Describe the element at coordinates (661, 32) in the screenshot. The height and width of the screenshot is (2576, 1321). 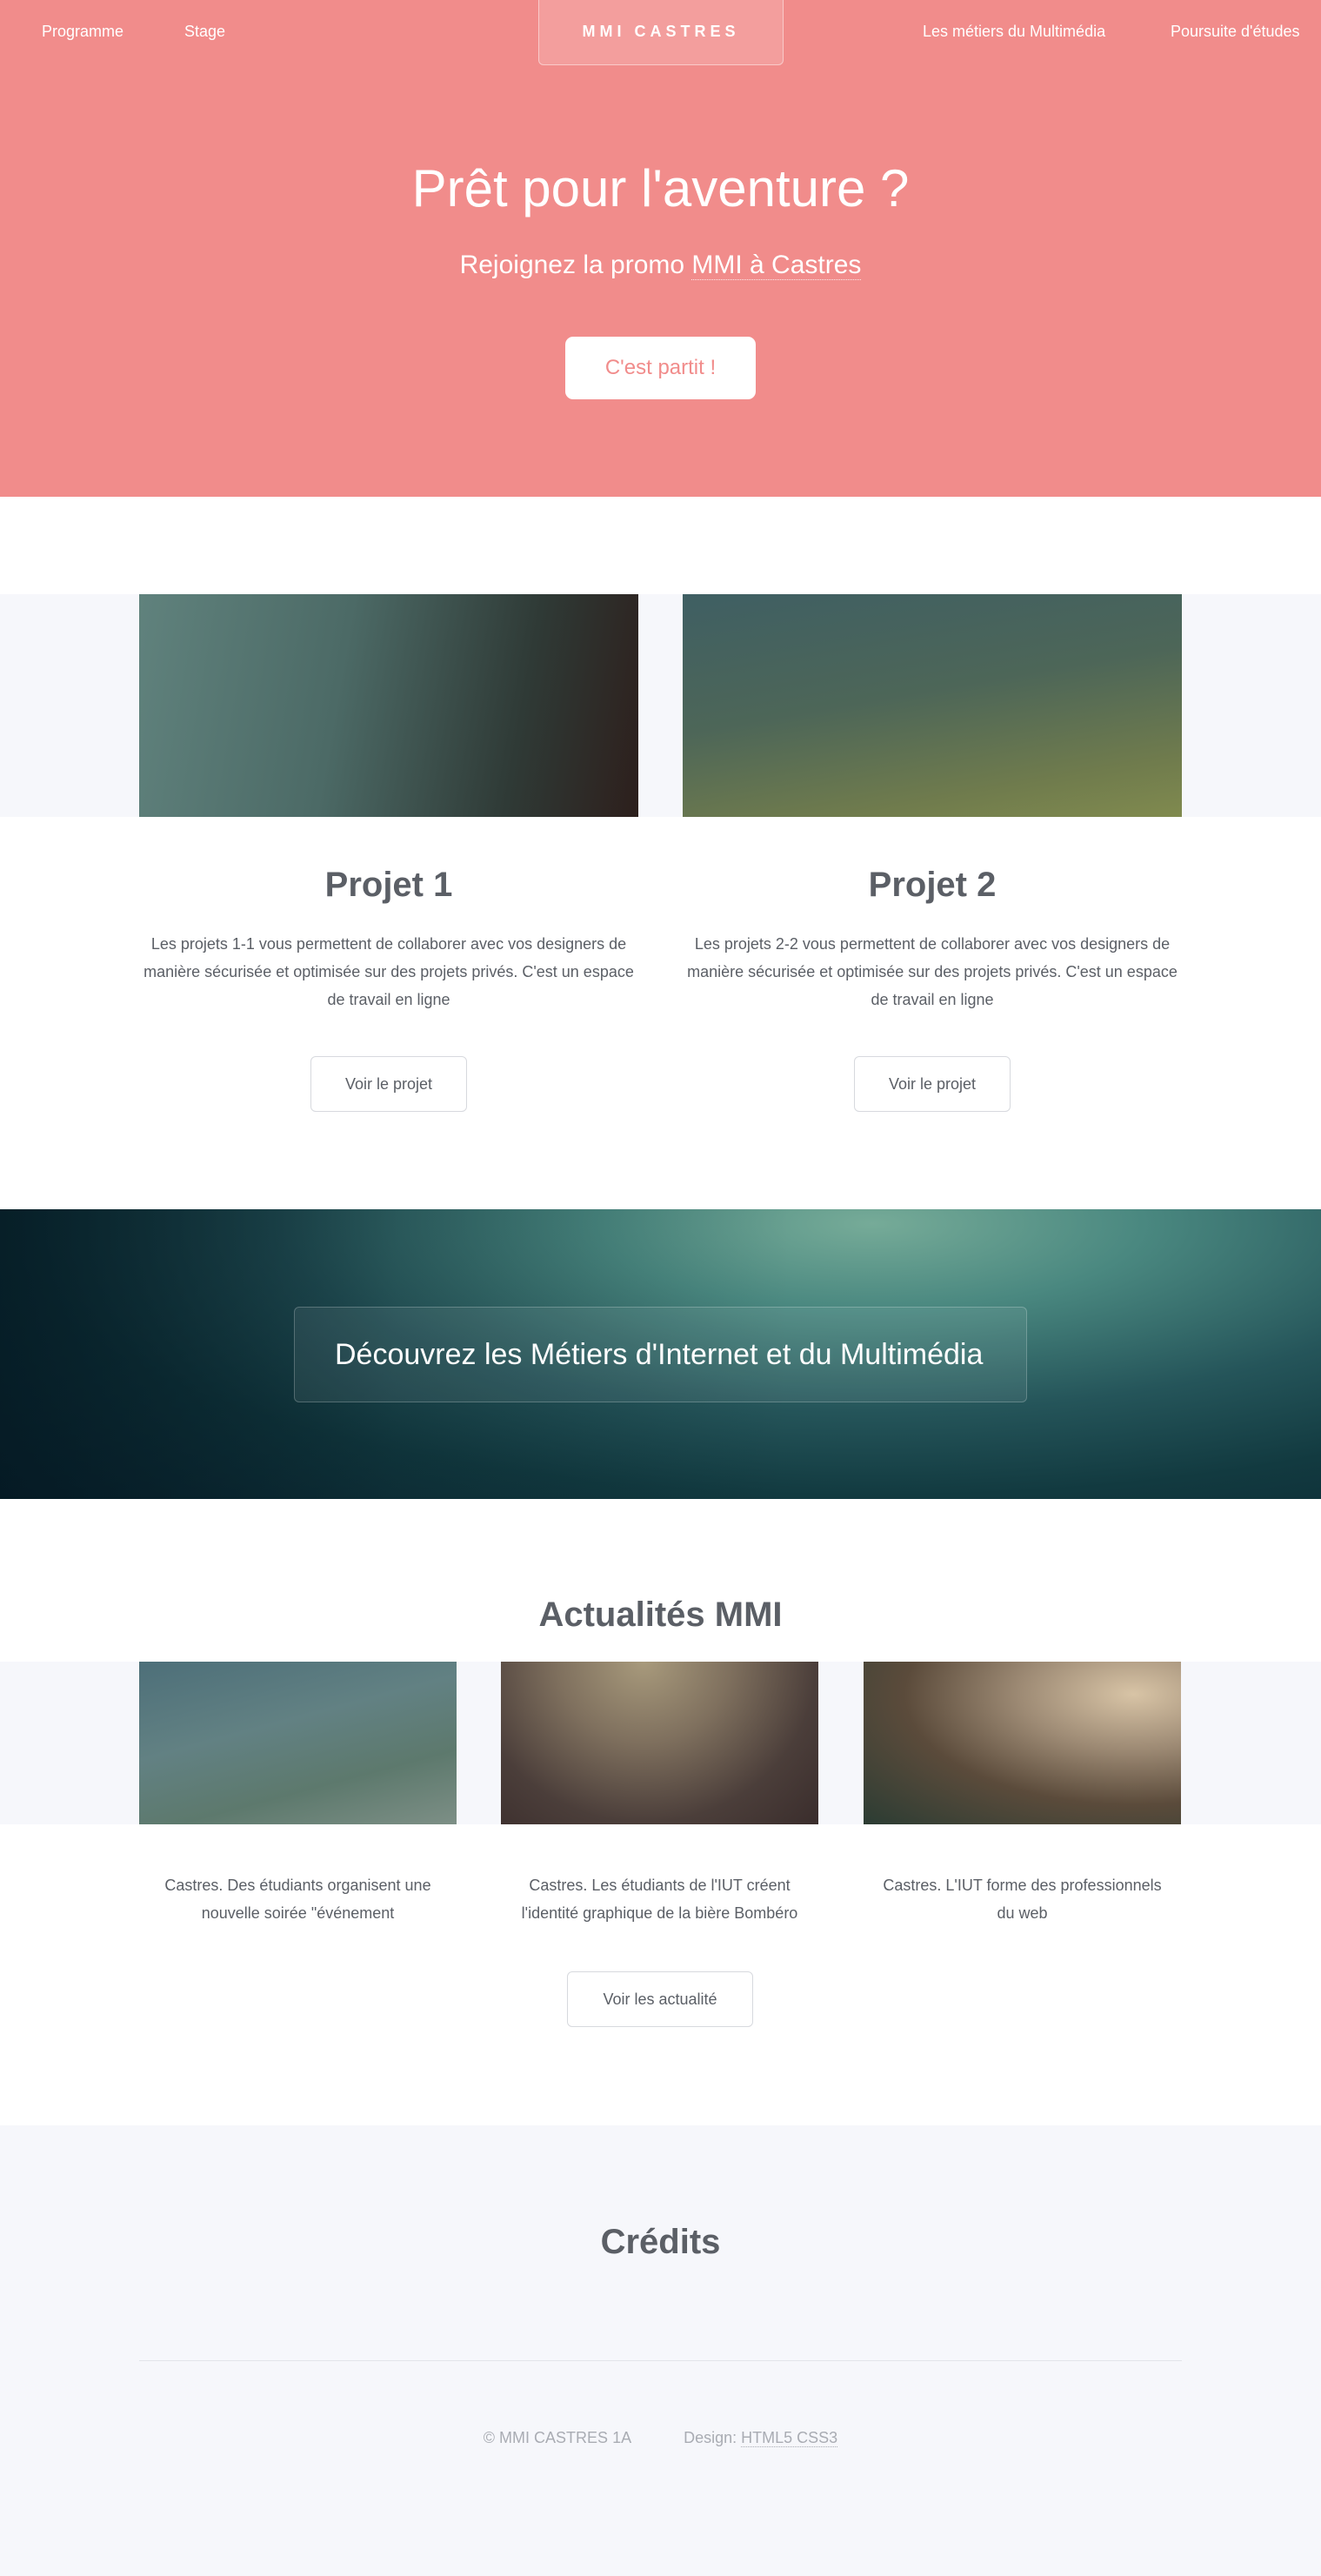
I see `site-logo: MMI CASTRES` at that location.